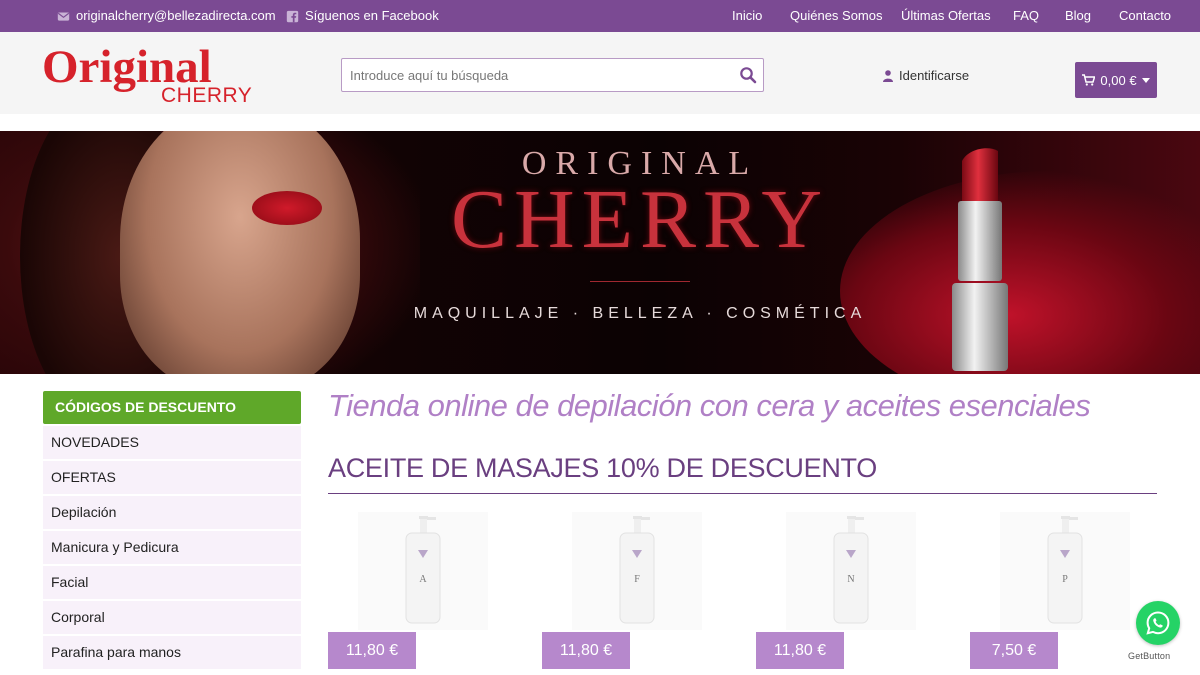 This screenshot has width=1200, height=675. Describe the element at coordinates (888, 75) in the screenshot. I see `user-icon` at that location.